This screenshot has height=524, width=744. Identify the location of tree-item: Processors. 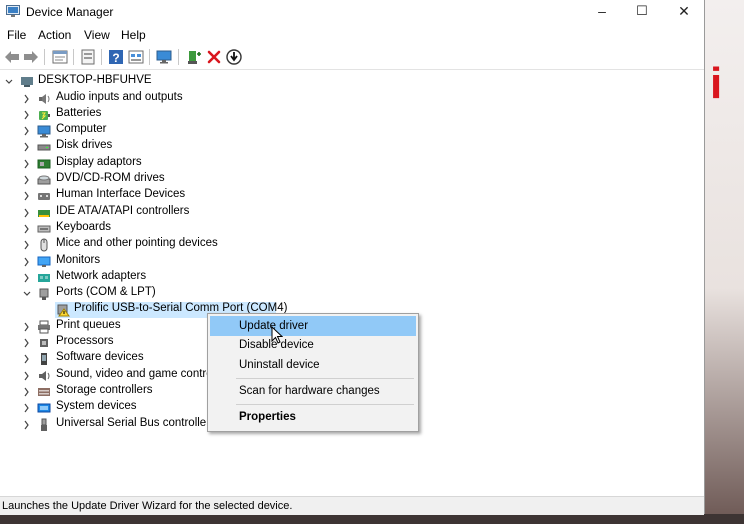
(85, 341).